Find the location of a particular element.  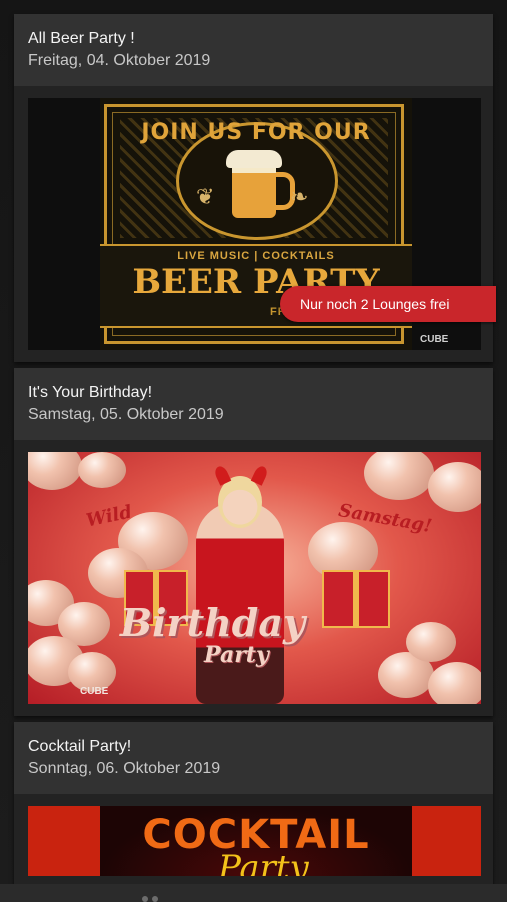

beer-foam-icon is located at coordinates (254, 159).